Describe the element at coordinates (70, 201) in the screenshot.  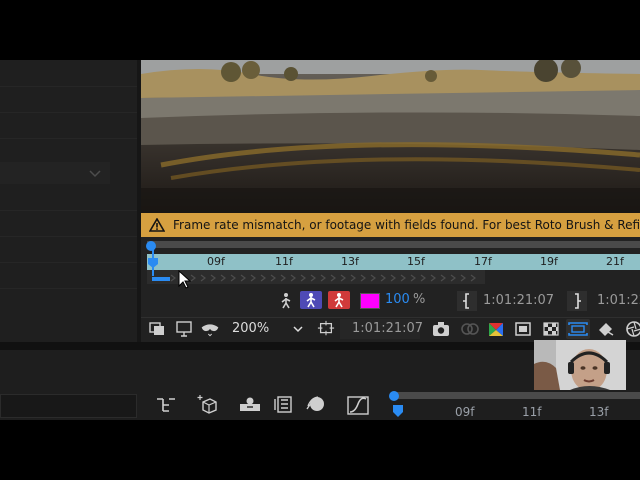
I see `left-panel` at that location.